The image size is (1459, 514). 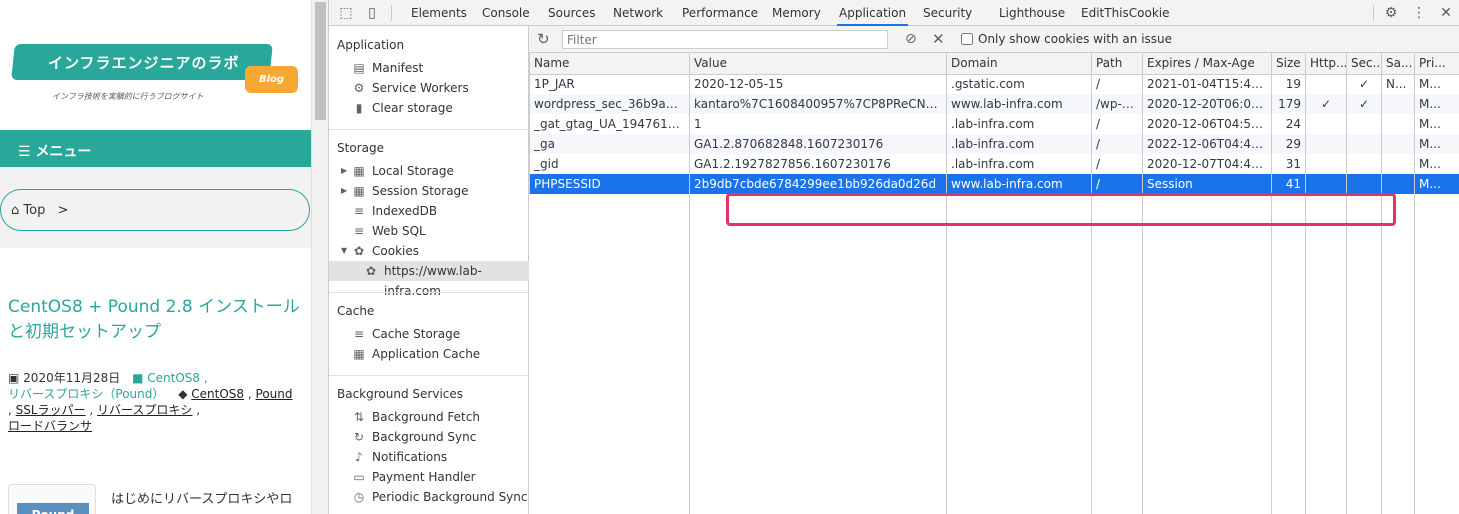 I want to click on sidebar-item-periodic-background-sync: ◷ Periodic Background Sync, so click(x=429, y=497).